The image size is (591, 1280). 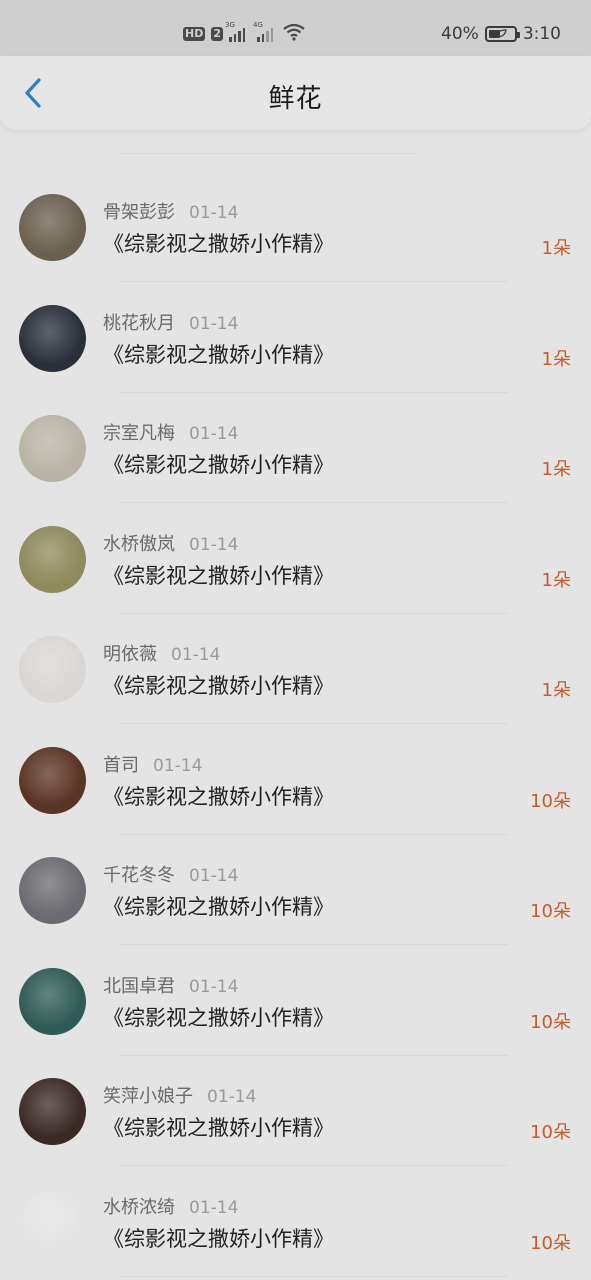 What do you see at coordinates (295, 890) in the screenshot?
I see `list-item: 千花冬冬 01-14 《综影视之撒娇小作精》 10朵` at bounding box center [295, 890].